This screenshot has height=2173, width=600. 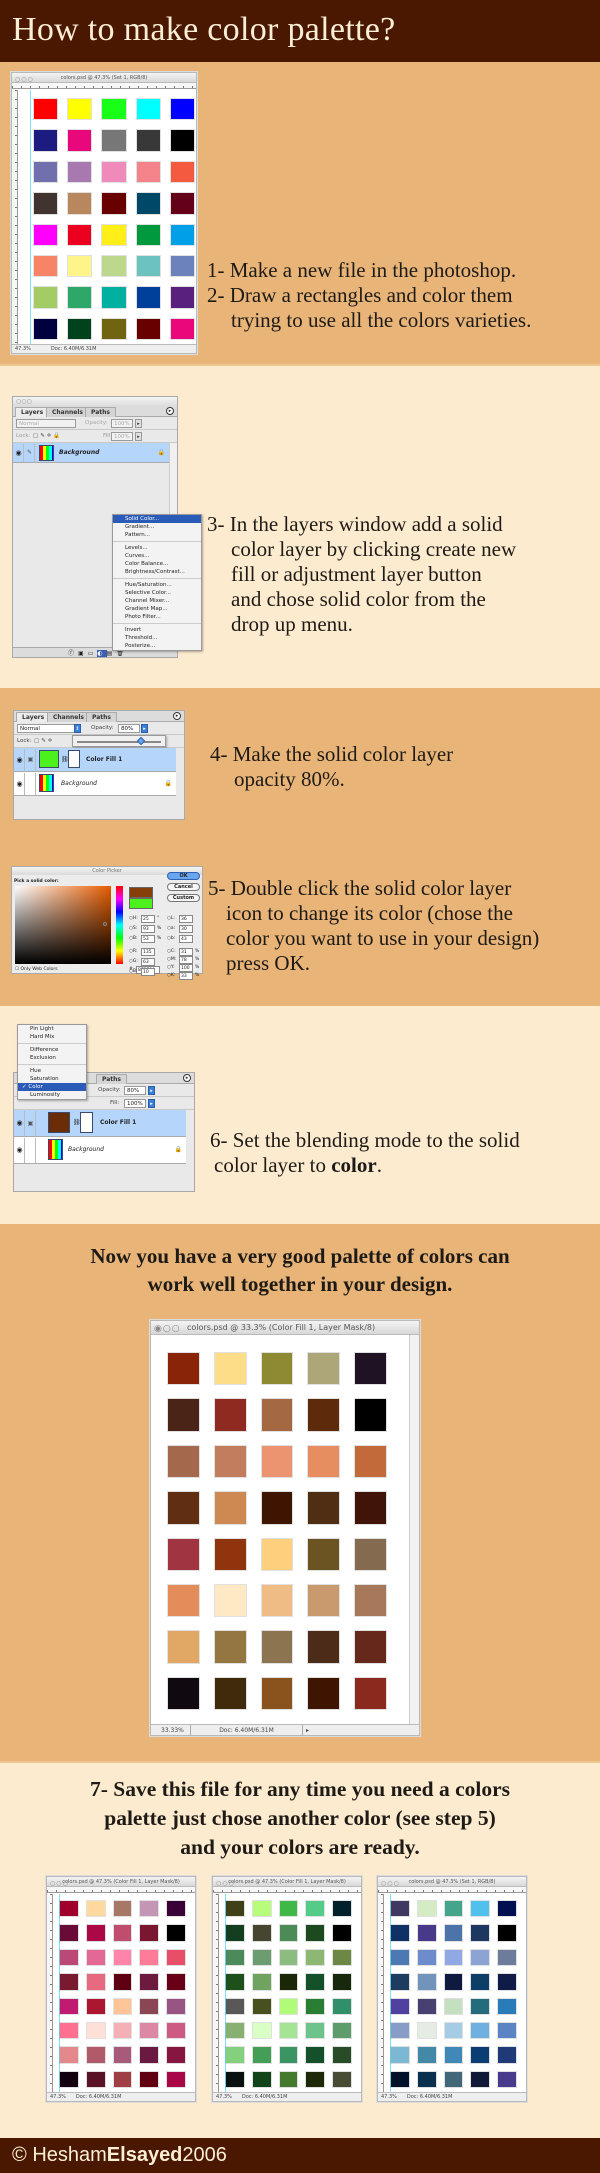 I want to click on cancel-button: Cancel, so click(x=183, y=887).